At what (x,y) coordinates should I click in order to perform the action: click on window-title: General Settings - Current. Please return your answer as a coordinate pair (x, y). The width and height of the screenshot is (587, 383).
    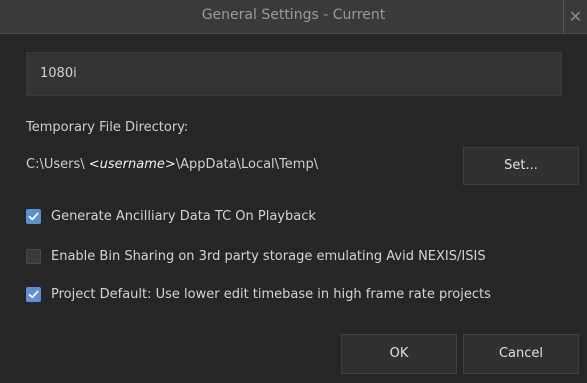
    Looking at the image, I should click on (293, 15).